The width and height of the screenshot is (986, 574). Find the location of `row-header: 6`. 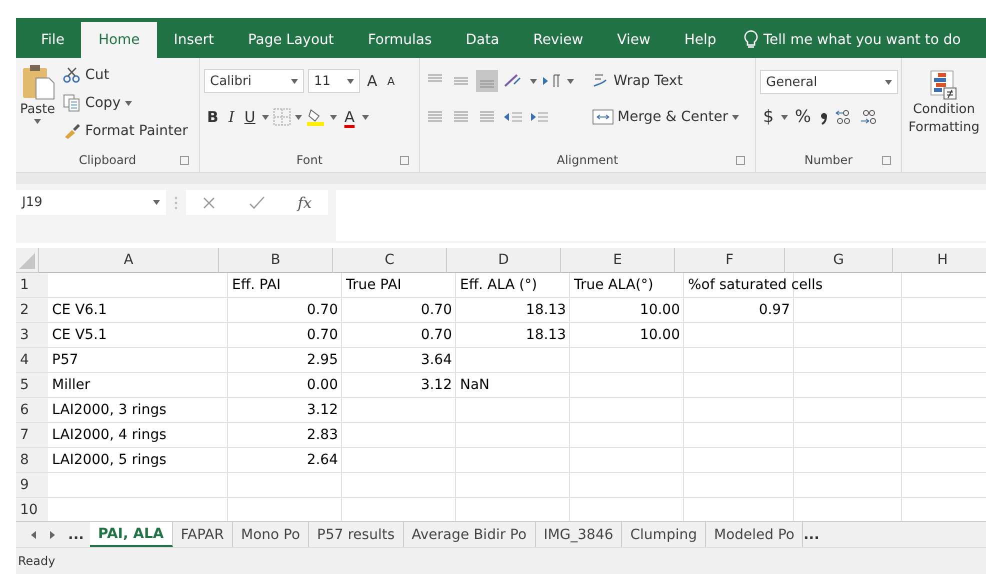

row-header: 6 is located at coordinates (32, 410).